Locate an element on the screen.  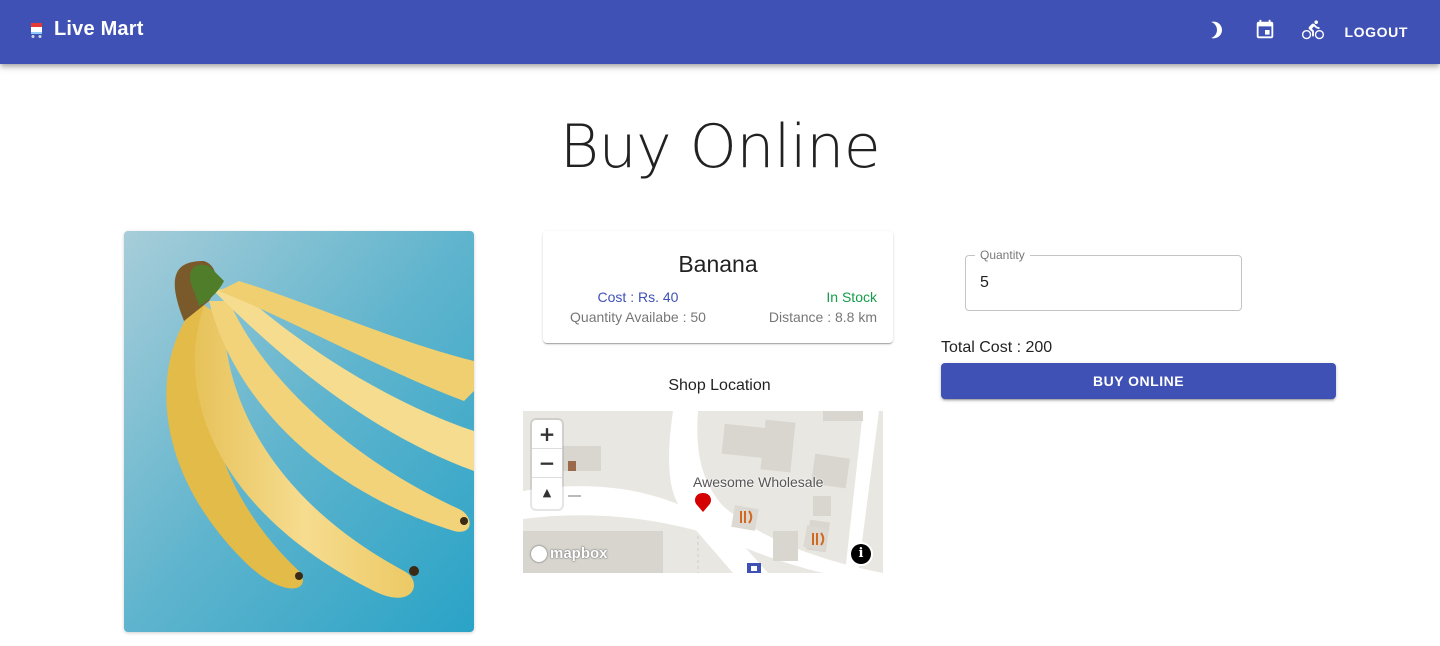
calendar-icon is located at coordinates (1265, 32).